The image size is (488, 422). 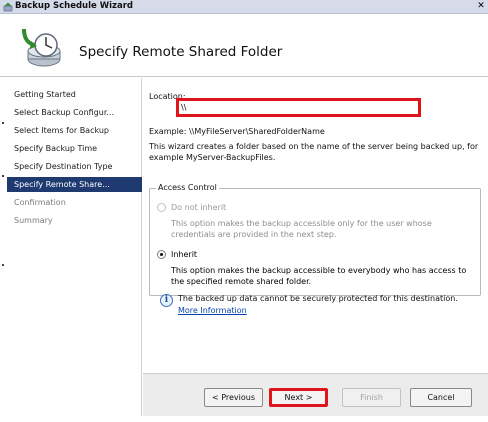 What do you see at coordinates (244, 7) in the screenshot?
I see `title-bar: Backup Schedule Wizard ✕` at bounding box center [244, 7].